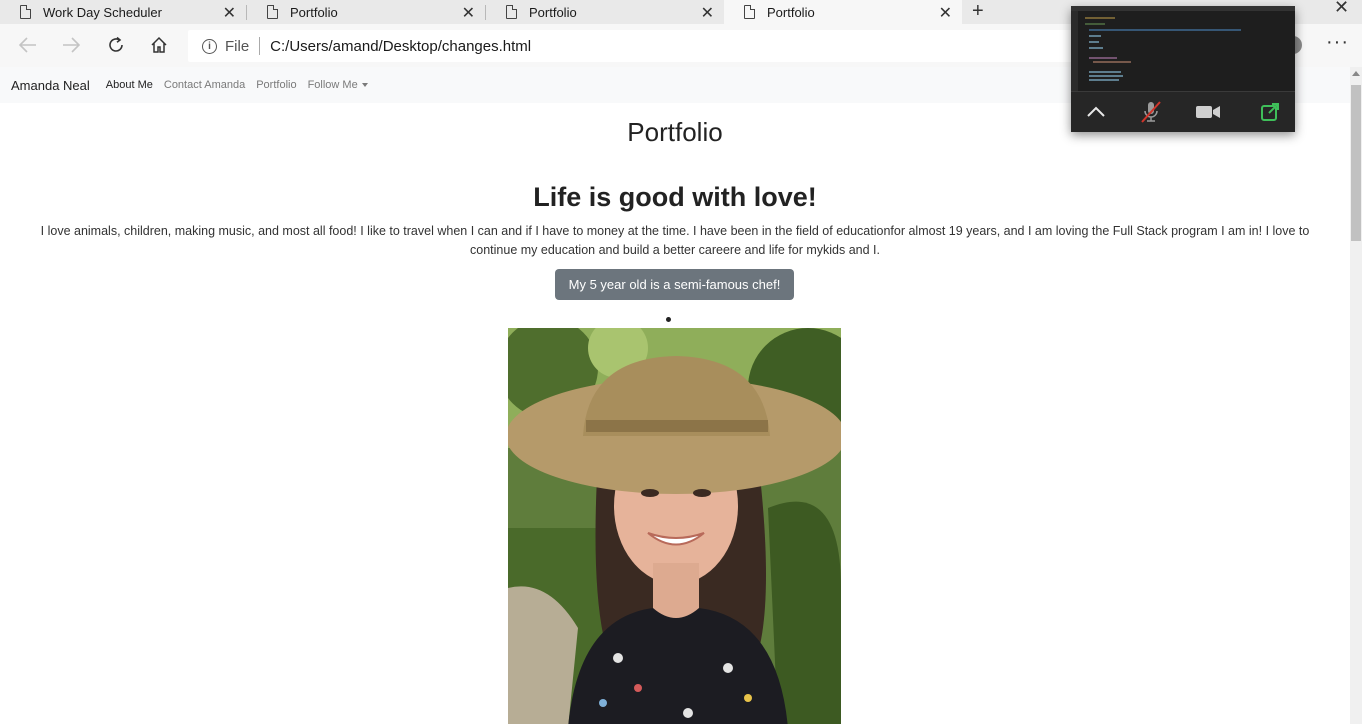 The height and width of the screenshot is (724, 1362). I want to click on scheme-label: File, so click(237, 46).